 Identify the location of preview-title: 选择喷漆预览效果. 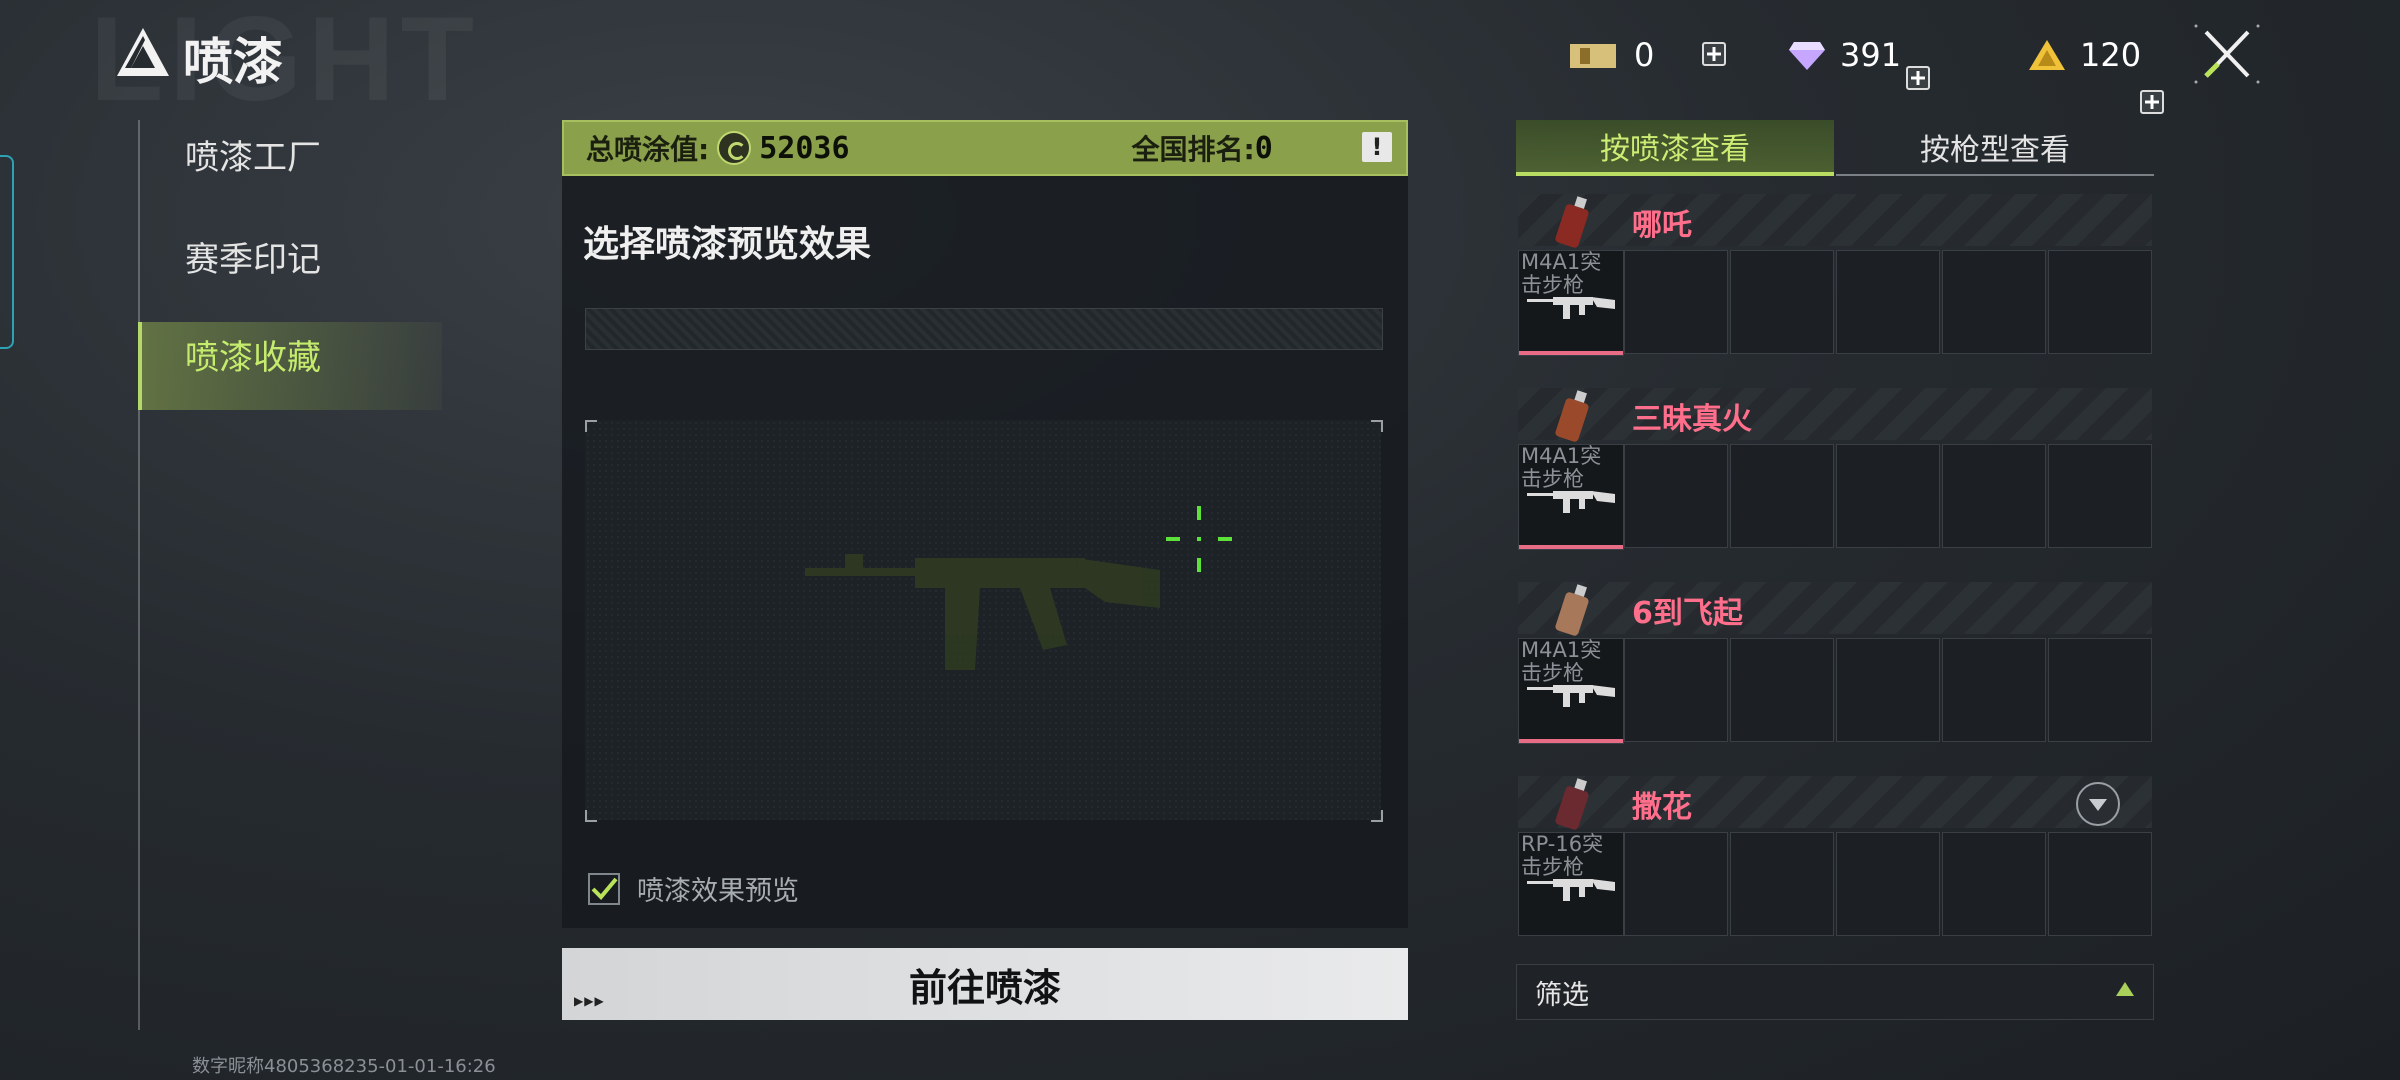
(727, 244).